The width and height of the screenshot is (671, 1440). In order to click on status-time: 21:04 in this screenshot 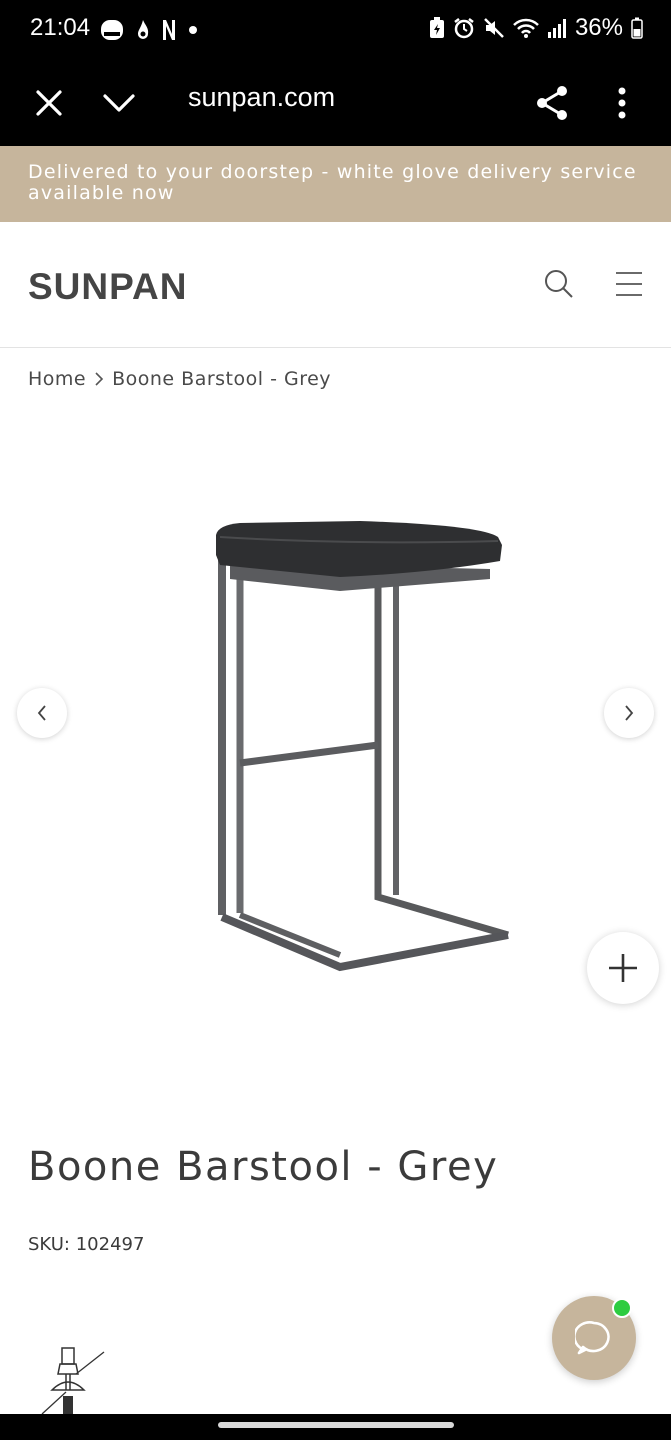, I will do `click(60, 27)`.